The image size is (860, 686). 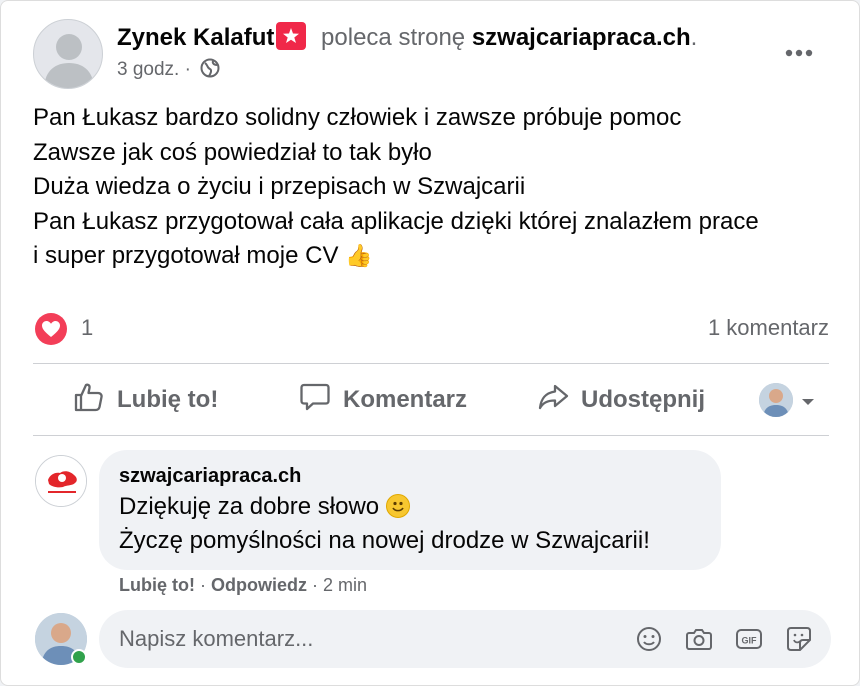 I want to click on share-button: Udostępnij, so click(x=621, y=400).